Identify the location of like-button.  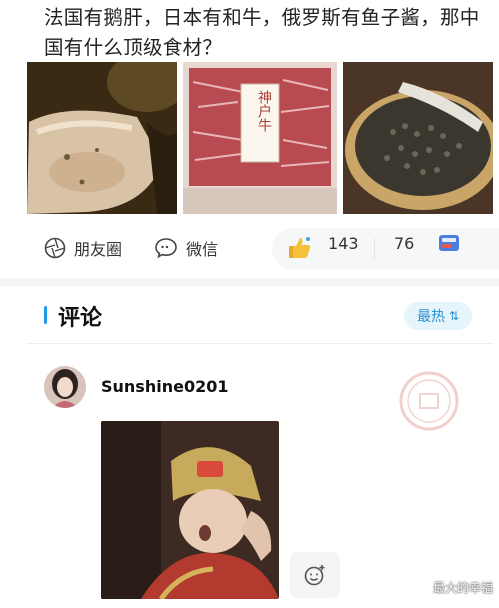
(300, 248).